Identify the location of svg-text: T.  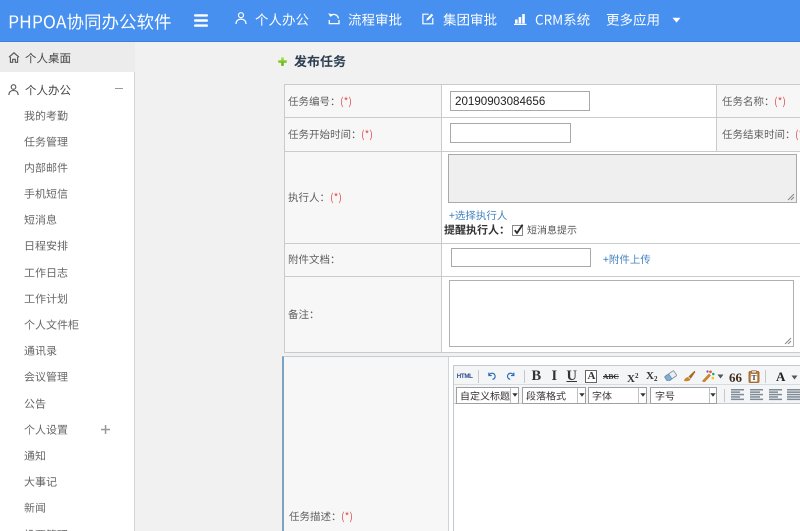
(753, 377).